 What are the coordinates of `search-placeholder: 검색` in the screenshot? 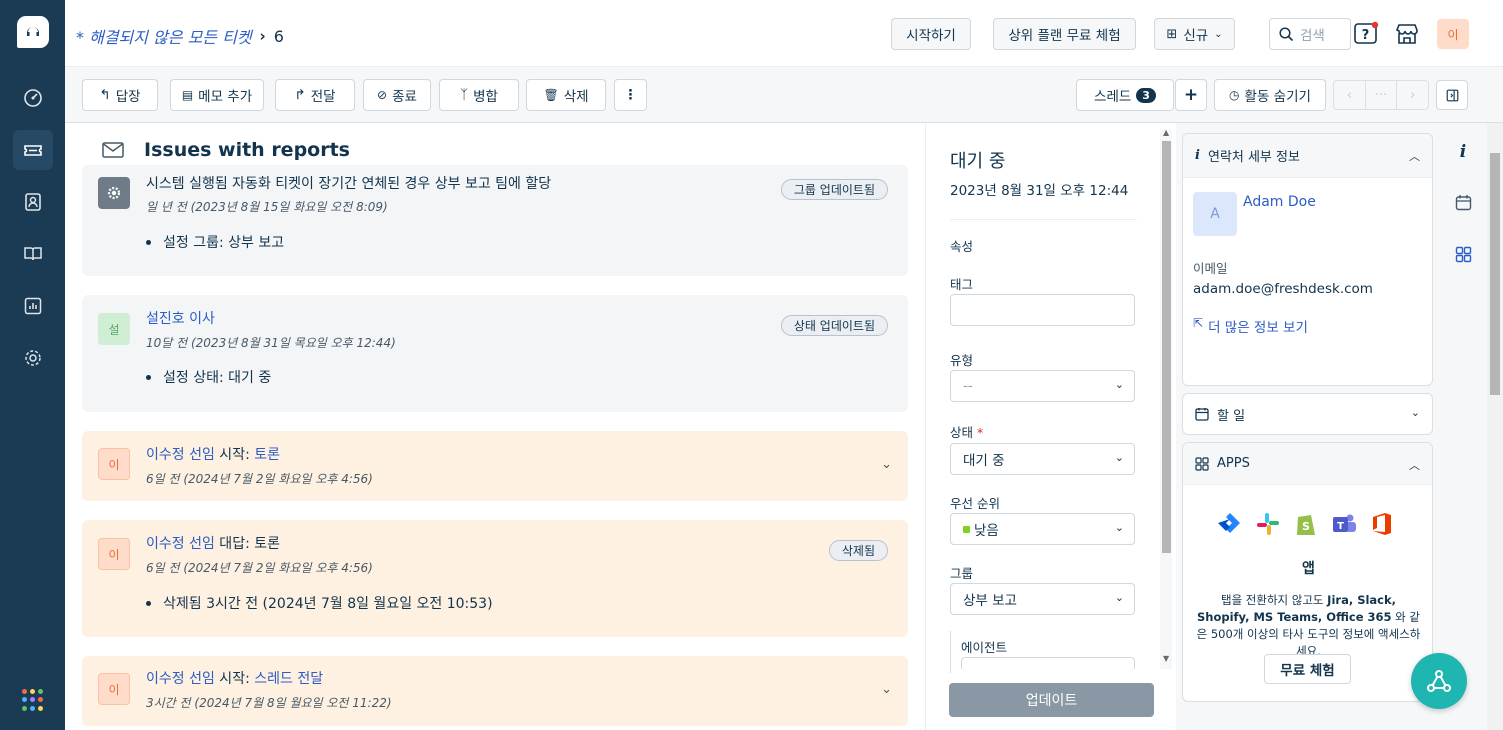 It's located at (1312, 36).